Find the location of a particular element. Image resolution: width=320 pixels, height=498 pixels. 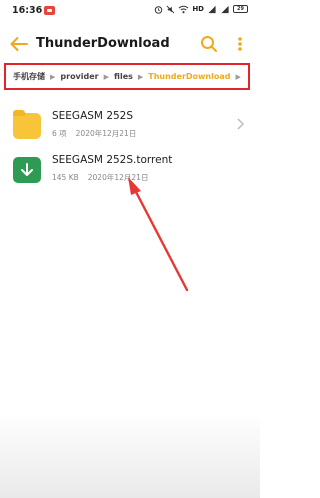

status-icons: HD 29 is located at coordinates (201, 9).